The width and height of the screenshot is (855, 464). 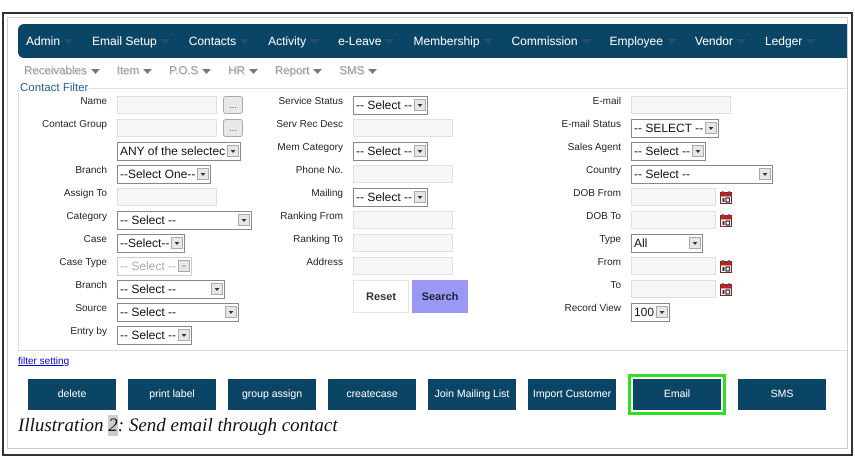 I want to click on dropdown: -- SELECT --, so click(x=675, y=128).